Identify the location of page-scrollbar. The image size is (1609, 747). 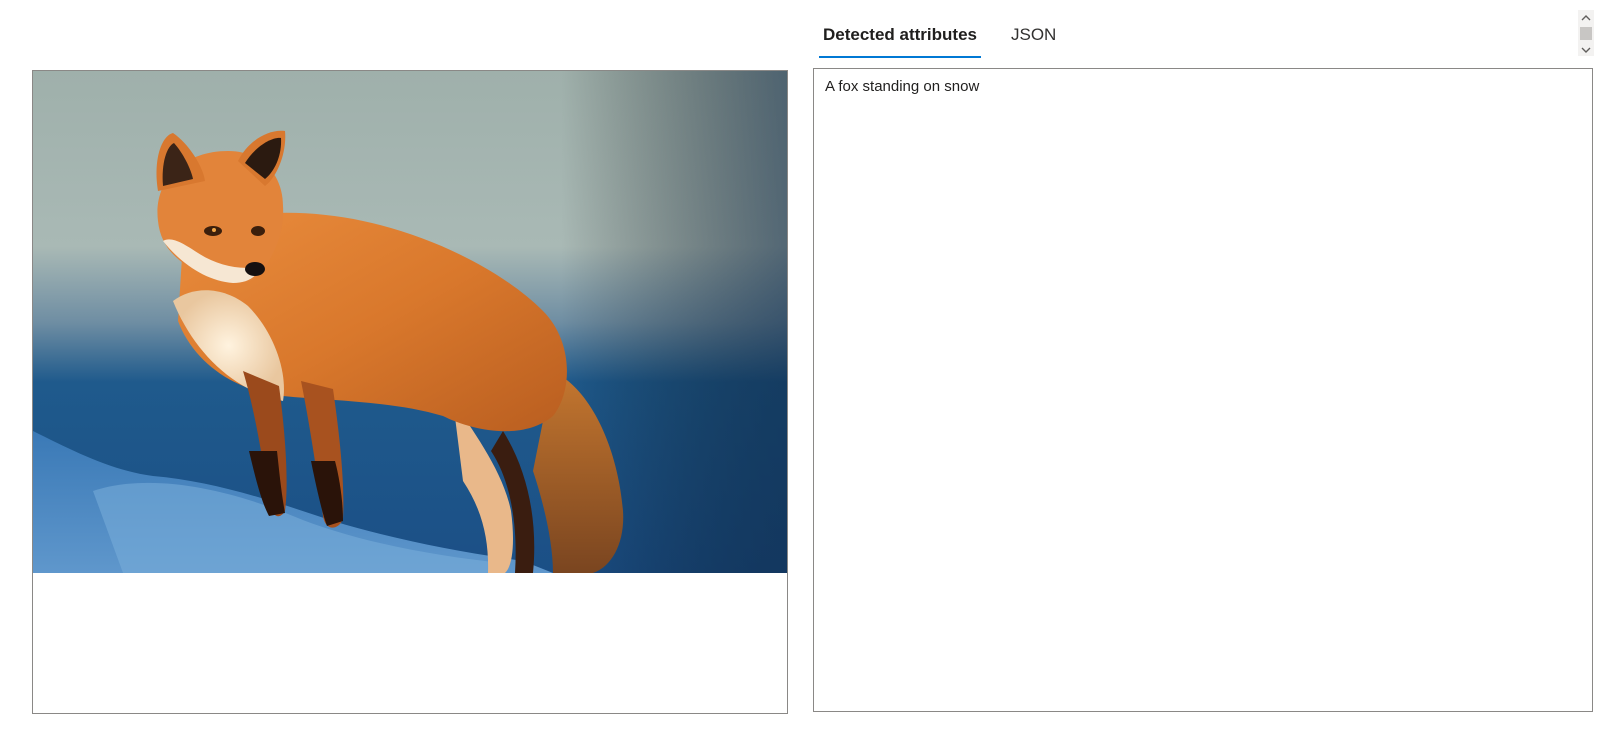
(1586, 33).